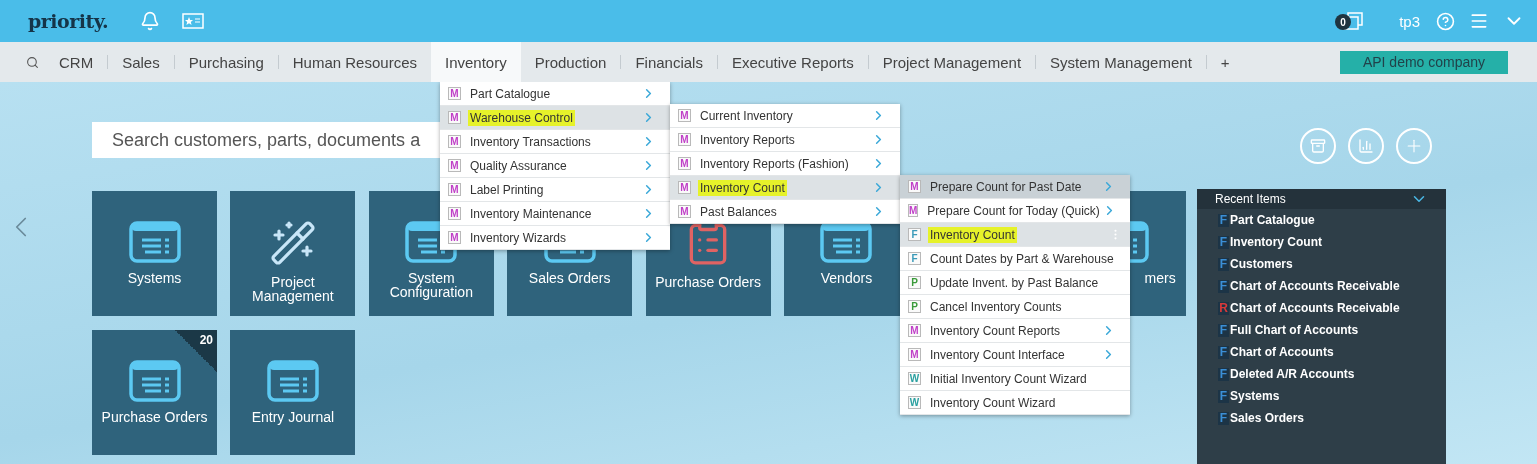 This screenshot has width=1537, height=464. Describe the element at coordinates (785, 212) in the screenshot. I see `menu-item: M Past Balances` at that location.